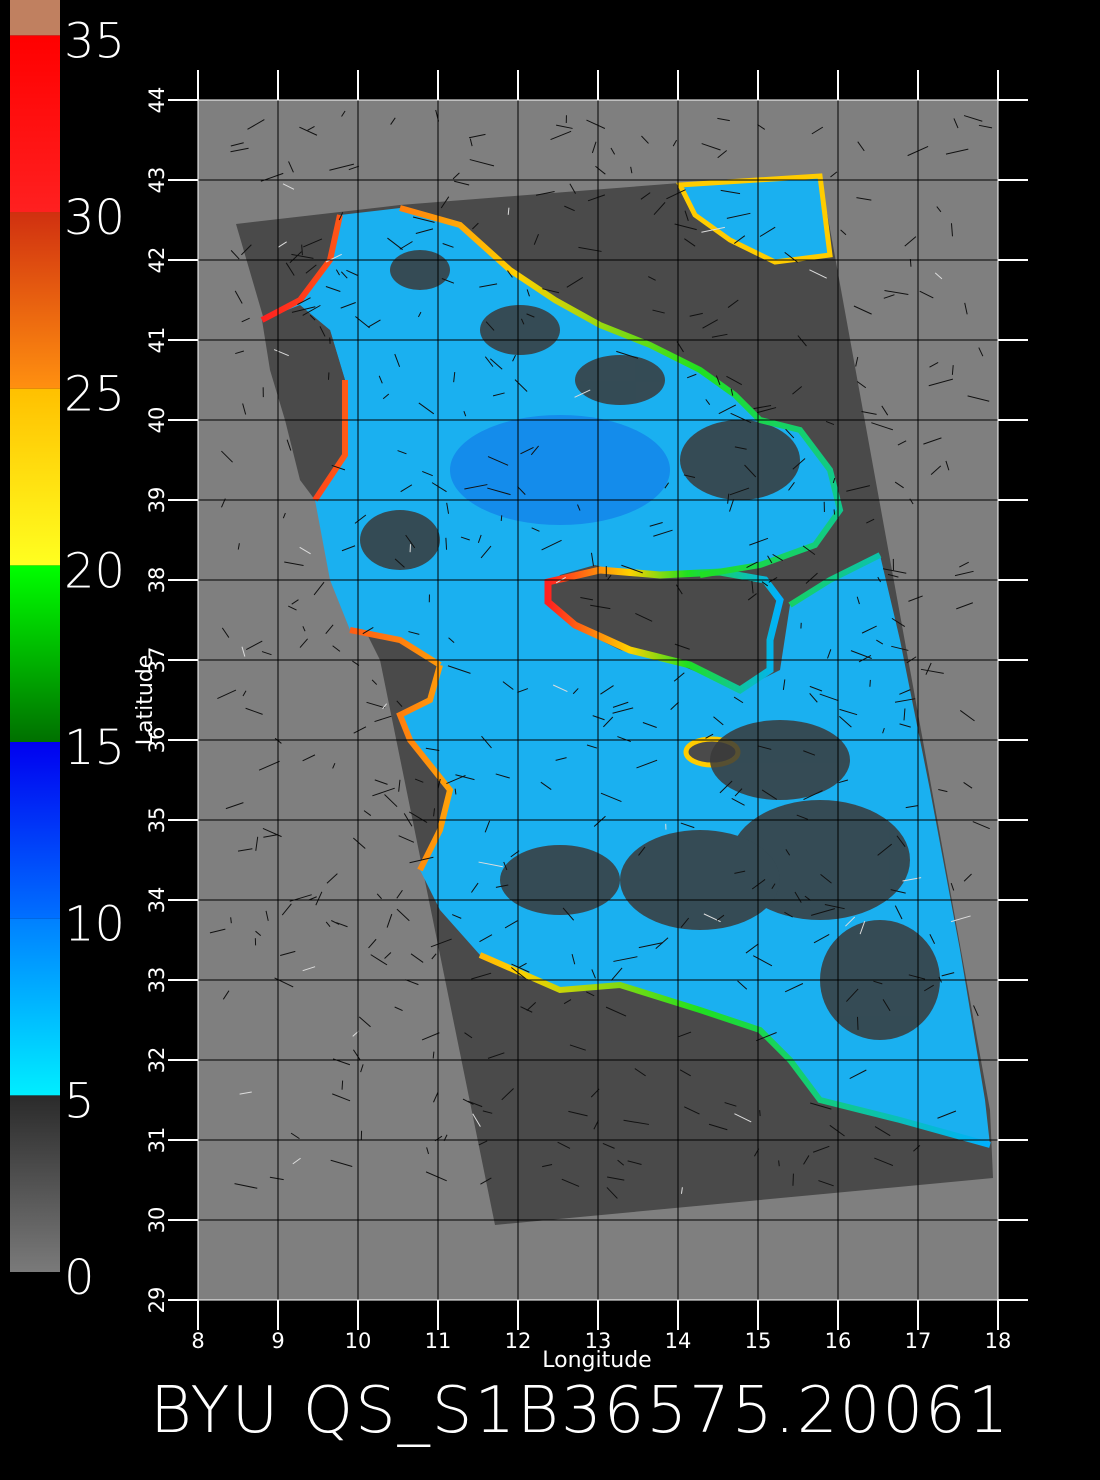  Describe the element at coordinates (94, 395) in the screenshot. I see `colorbar-label: 25` at that location.